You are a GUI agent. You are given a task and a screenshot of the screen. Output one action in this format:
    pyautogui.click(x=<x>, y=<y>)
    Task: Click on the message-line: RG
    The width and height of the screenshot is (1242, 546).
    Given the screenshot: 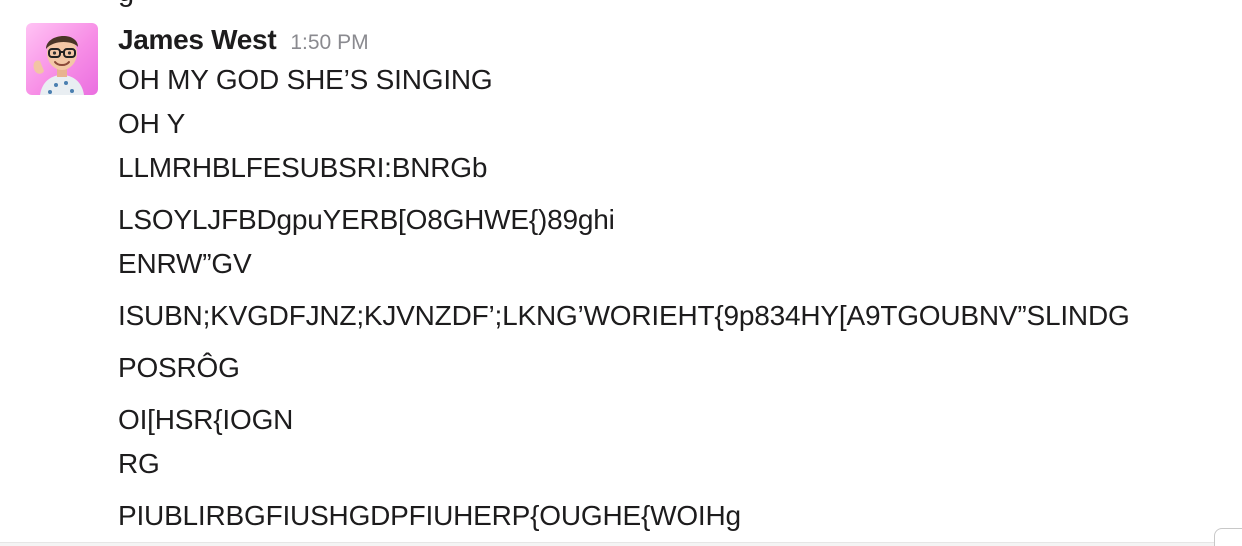 What is the action you would take?
    pyautogui.click(x=139, y=463)
    